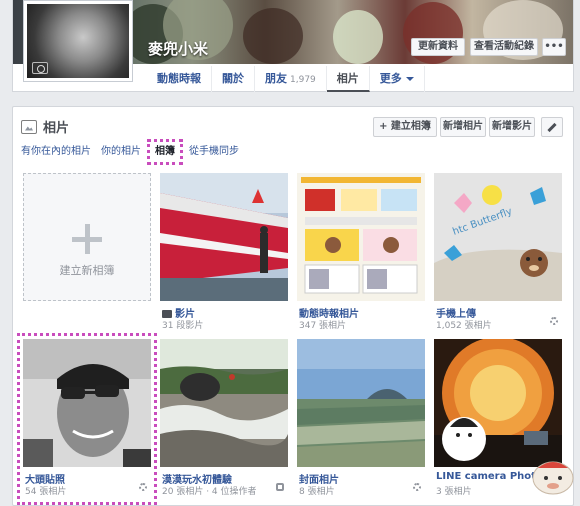  What do you see at coordinates (183, 326) in the screenshot?
I see `album-count: 31 段影片` at bounding box center [183, 326].